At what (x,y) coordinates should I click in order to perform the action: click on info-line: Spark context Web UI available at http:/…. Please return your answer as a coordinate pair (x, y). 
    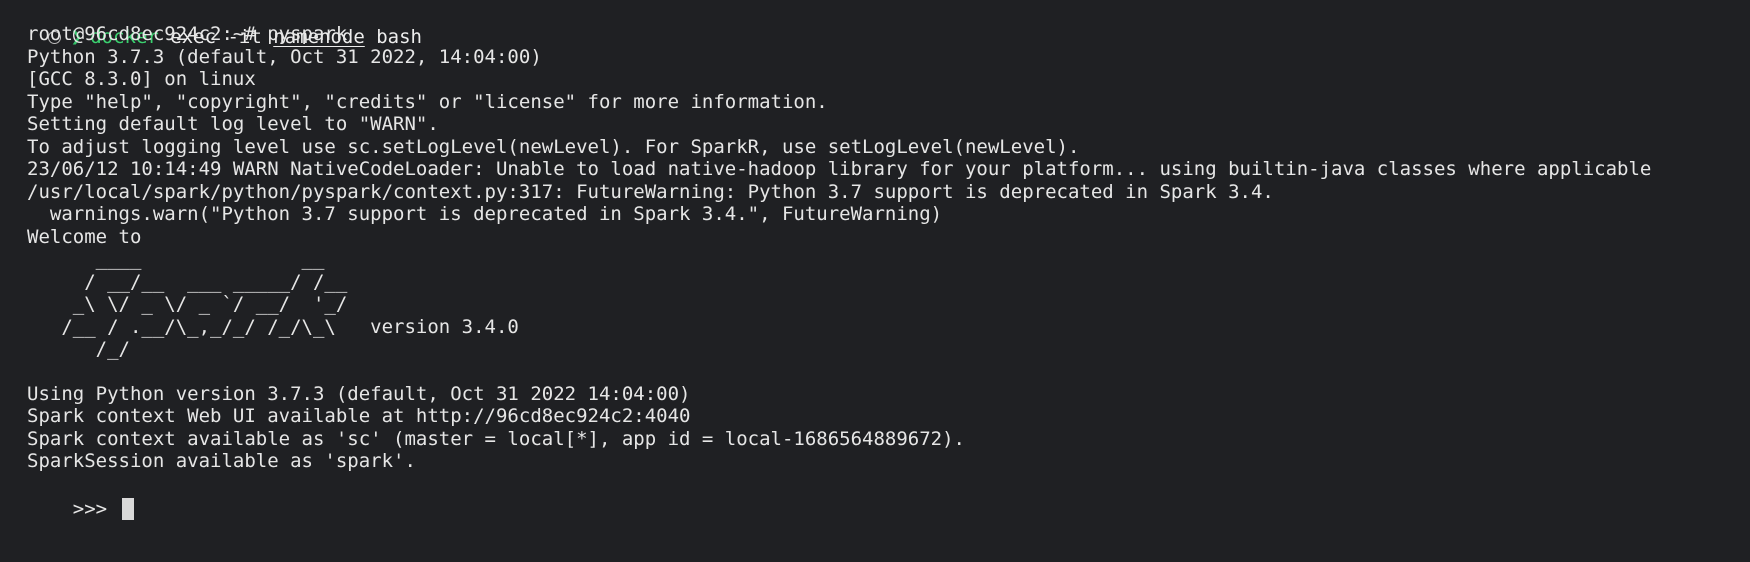
    Looking at the image, I should click on (359, 416).